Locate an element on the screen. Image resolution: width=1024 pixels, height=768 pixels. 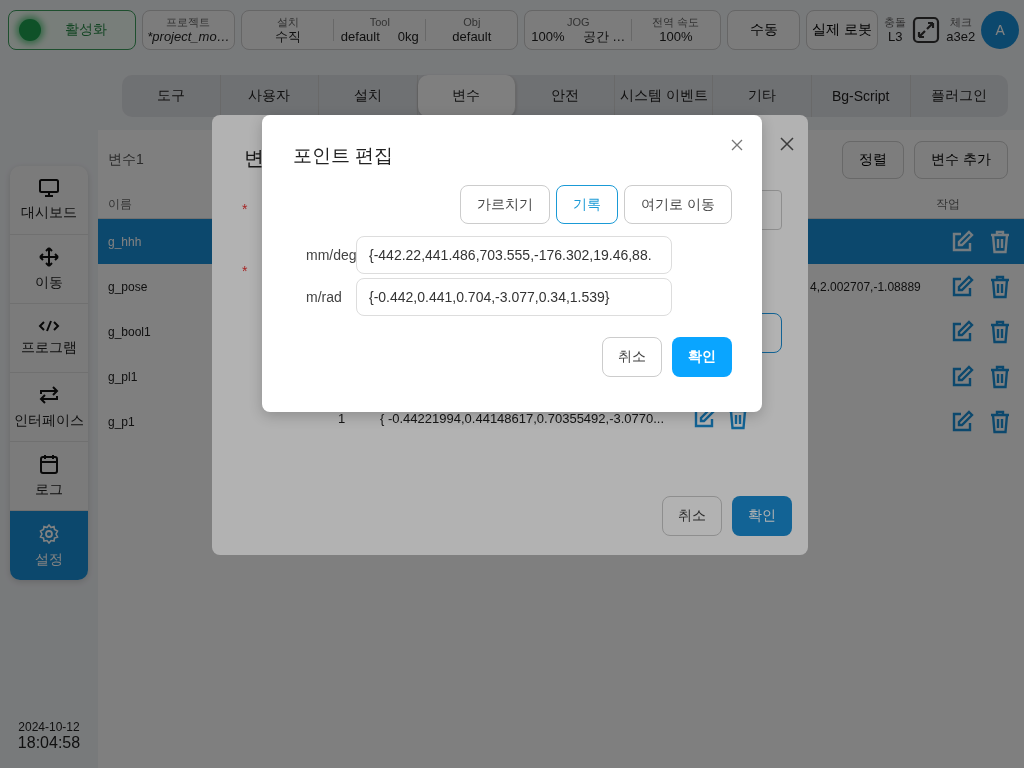
time-text: 18:04:58 is located at coordinates (49, 743).